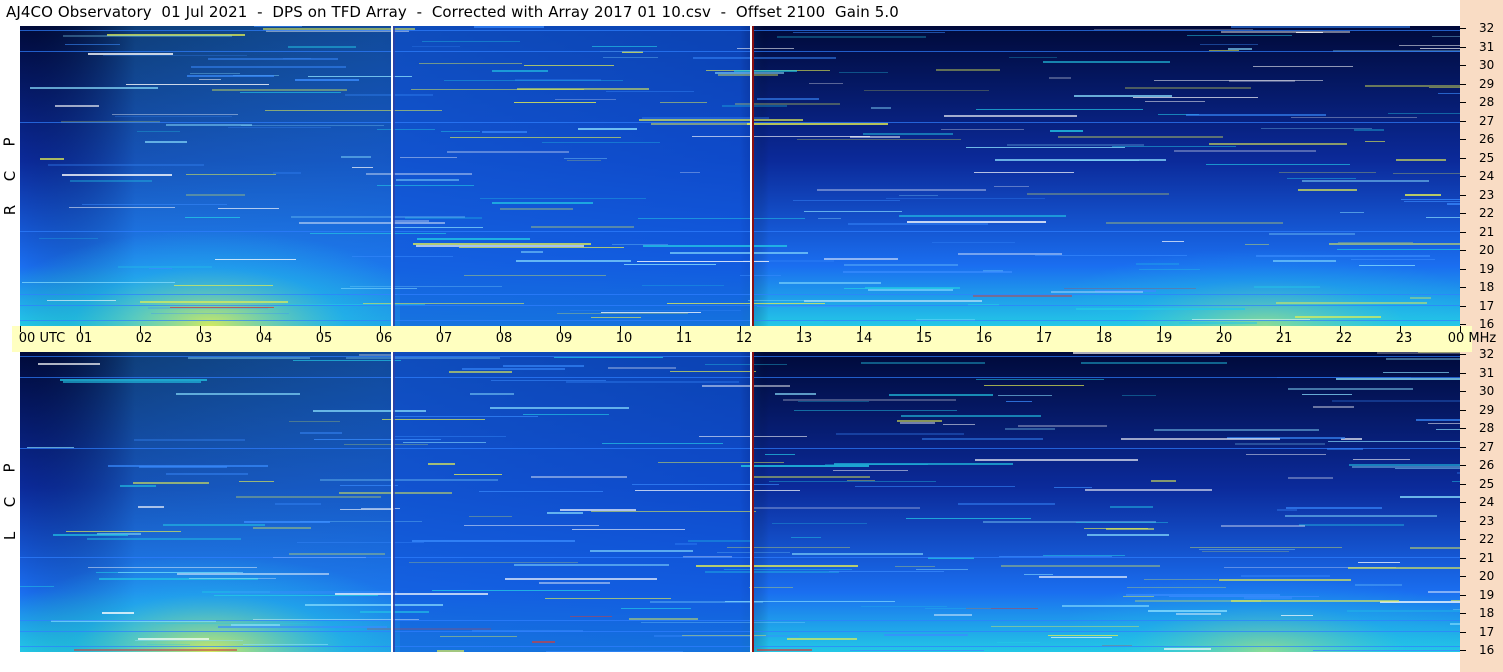 The image size is (1503, 672). Describe the element at coordinates (10, 176) in the screenshot. I see `rcp-side-label: P C R` at that location.